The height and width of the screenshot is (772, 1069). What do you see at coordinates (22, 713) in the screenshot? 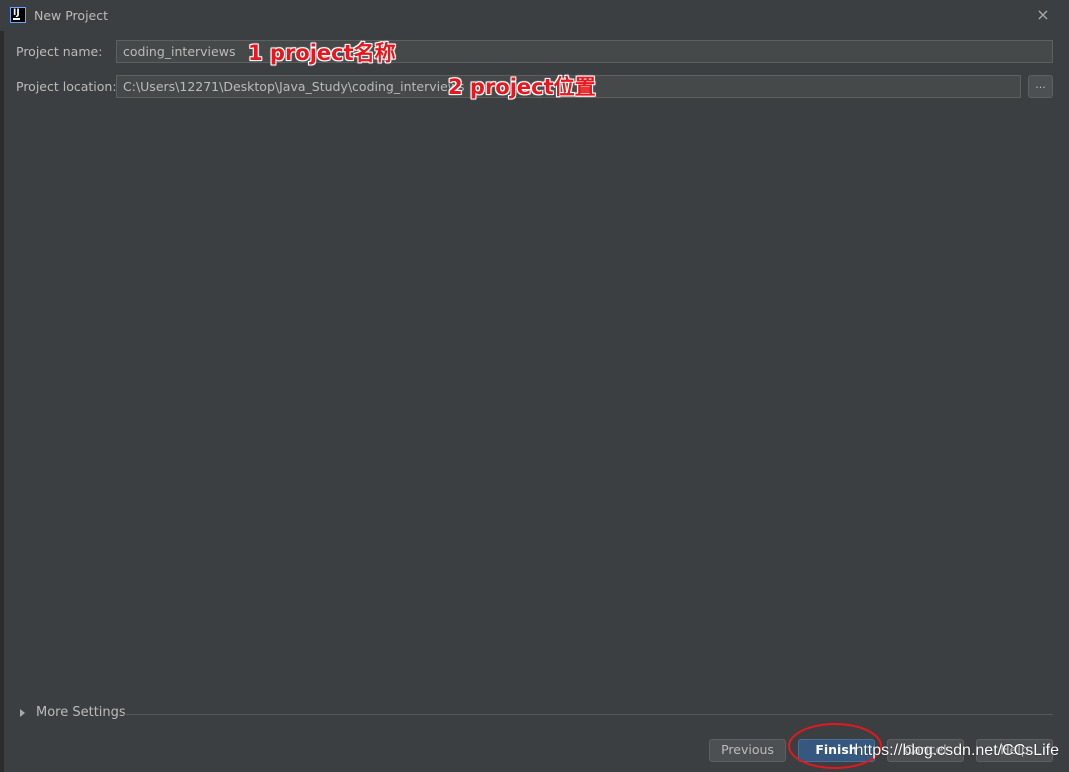
I see `triangle-right-icon` at bounding box center [22, 713].